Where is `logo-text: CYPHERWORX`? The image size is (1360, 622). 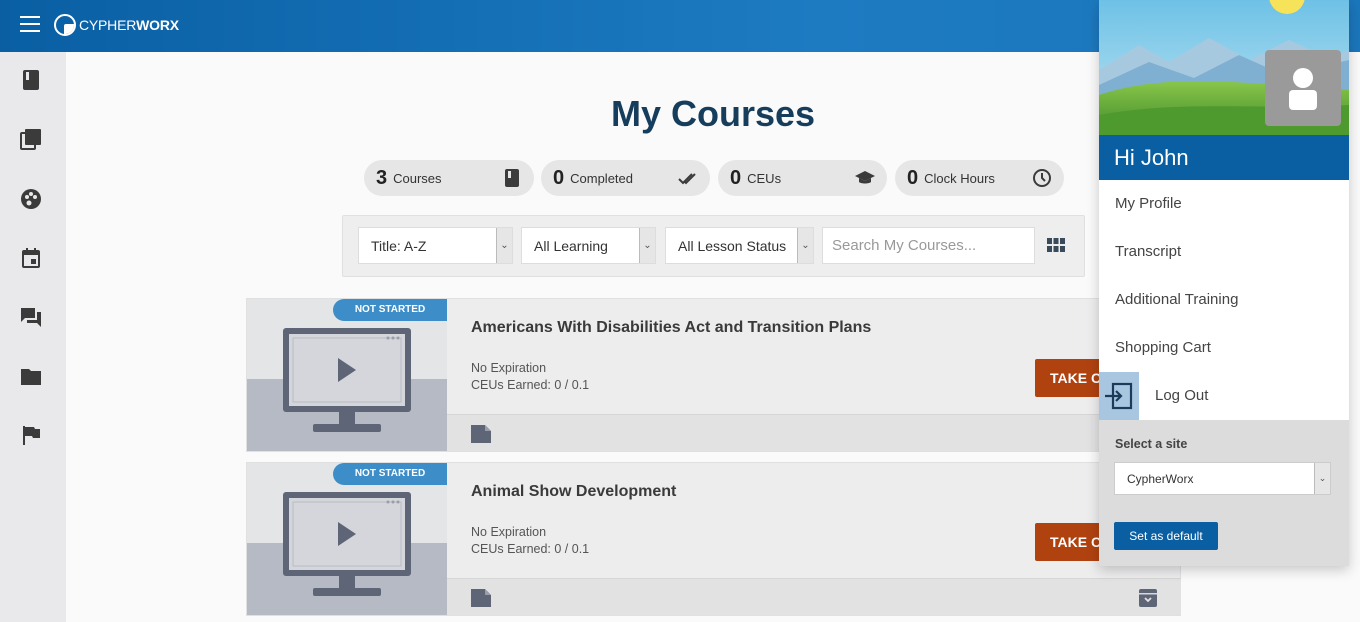
logo-text: CYPHERWORX is located at coordinates (129, 25).